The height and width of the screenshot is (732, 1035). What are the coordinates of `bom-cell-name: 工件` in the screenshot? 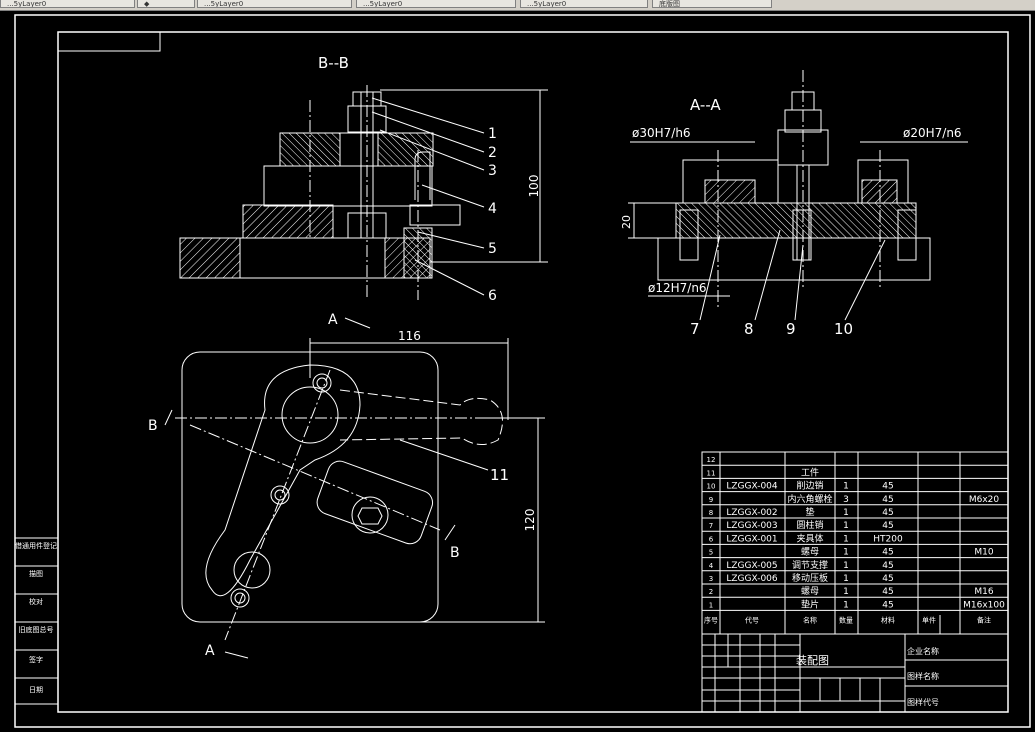 It's located at (810, 472).